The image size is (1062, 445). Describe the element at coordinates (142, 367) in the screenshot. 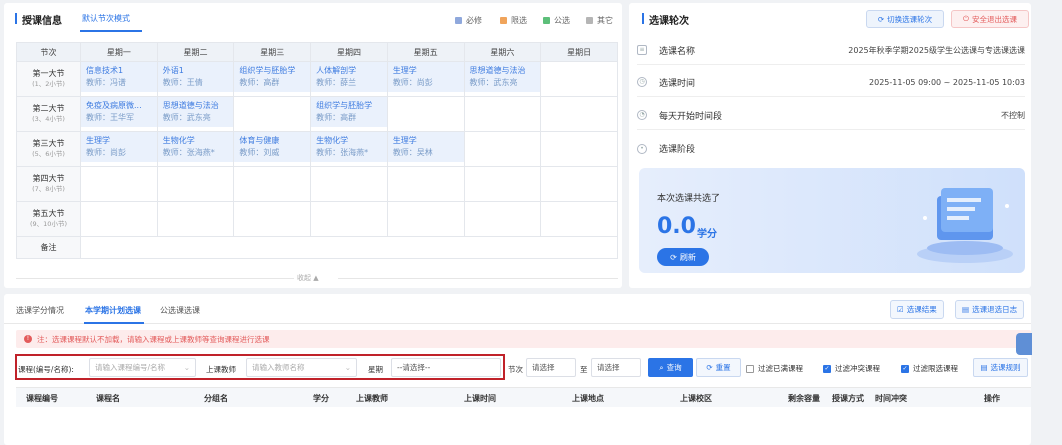

I see `course-input: 请输入课程编号/名称 ⌄` at that location.